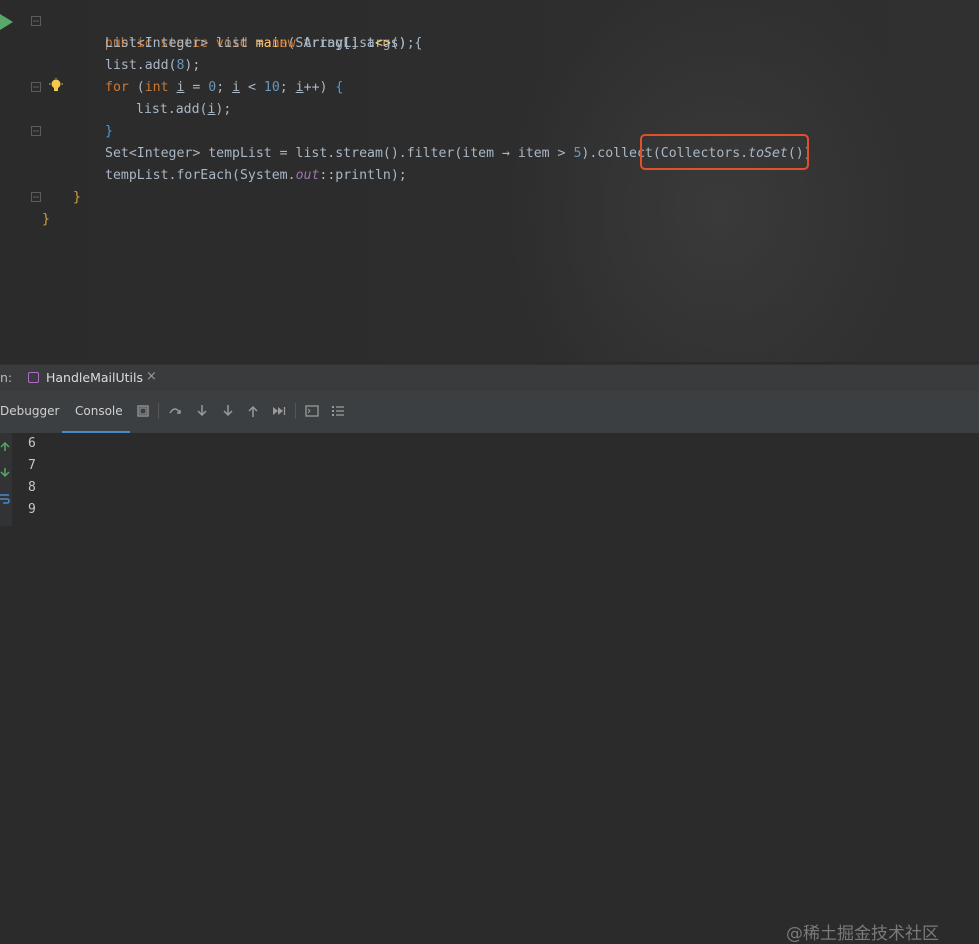  Describe the element at coordinates (6, 377) in the screenshot. I see `run-panel-prefix: n:` at that location.